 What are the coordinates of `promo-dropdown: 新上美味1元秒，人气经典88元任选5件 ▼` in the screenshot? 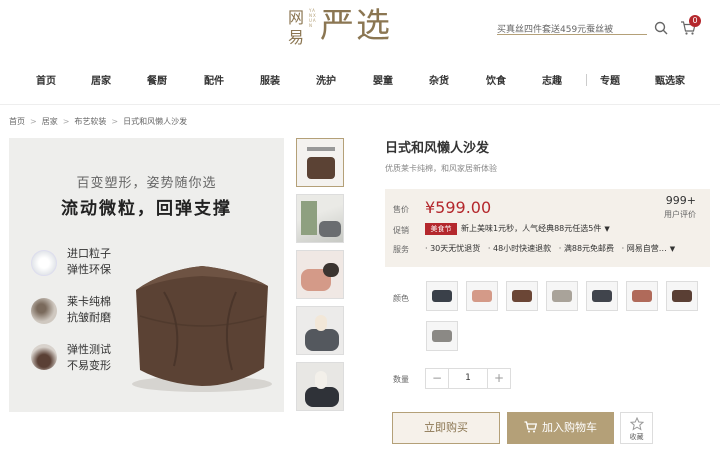 It's located at (535, 228).